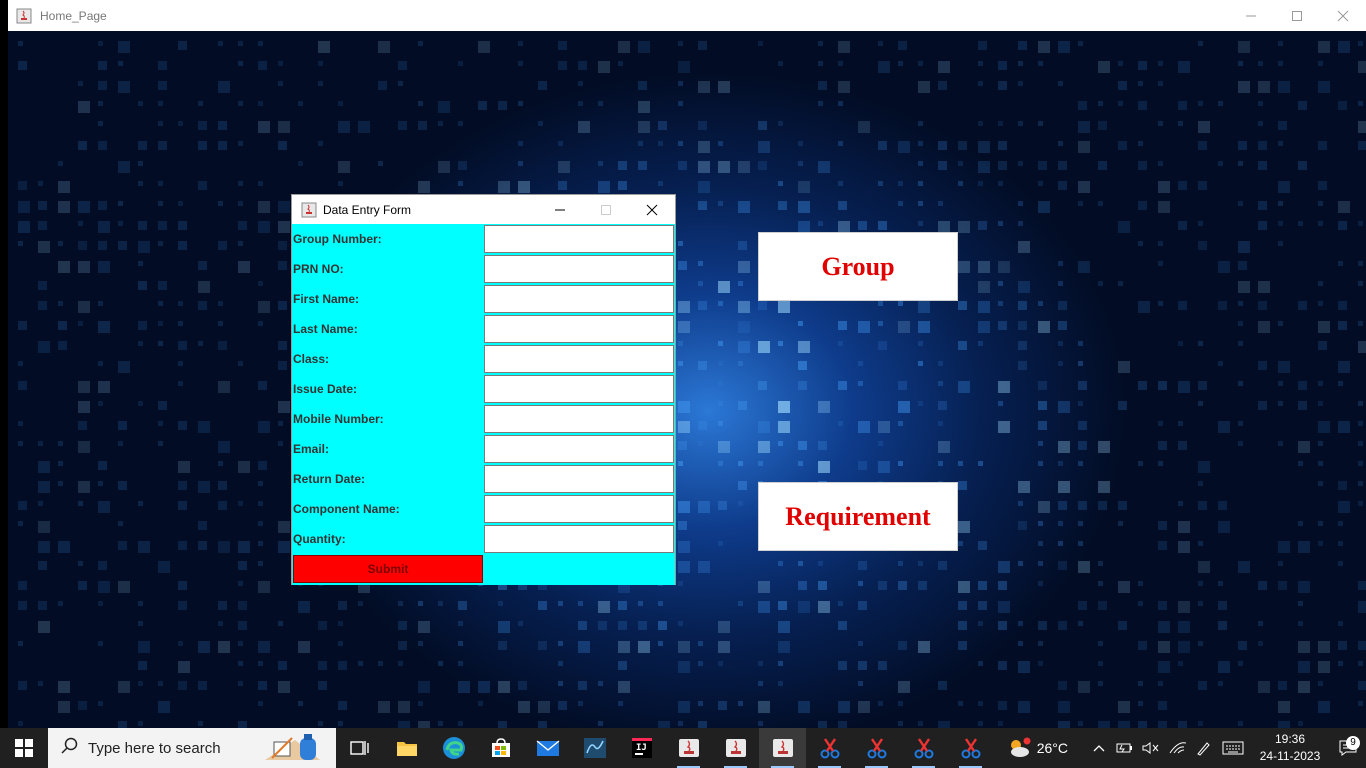  I want to click on battery-button, so click(1125, 748).